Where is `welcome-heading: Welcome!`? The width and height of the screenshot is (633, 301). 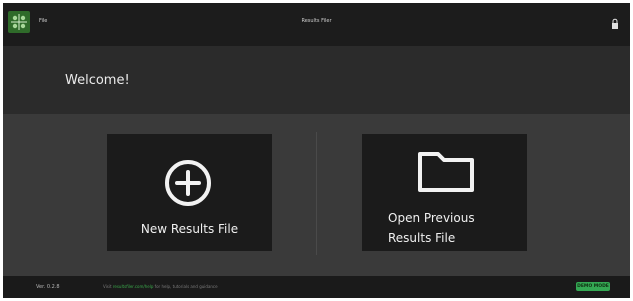
welcome-heading: Welcome! is located at coordinates (97, 80).